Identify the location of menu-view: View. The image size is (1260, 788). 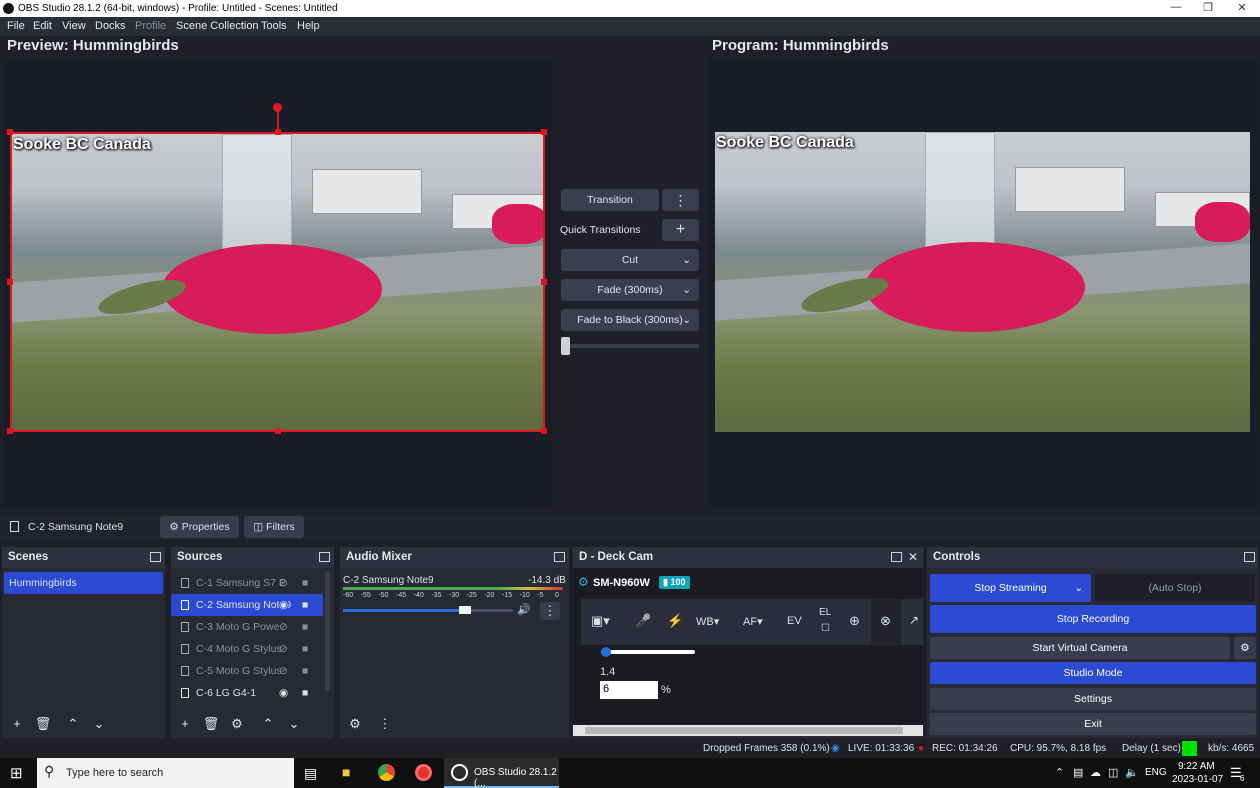
(74, 26).